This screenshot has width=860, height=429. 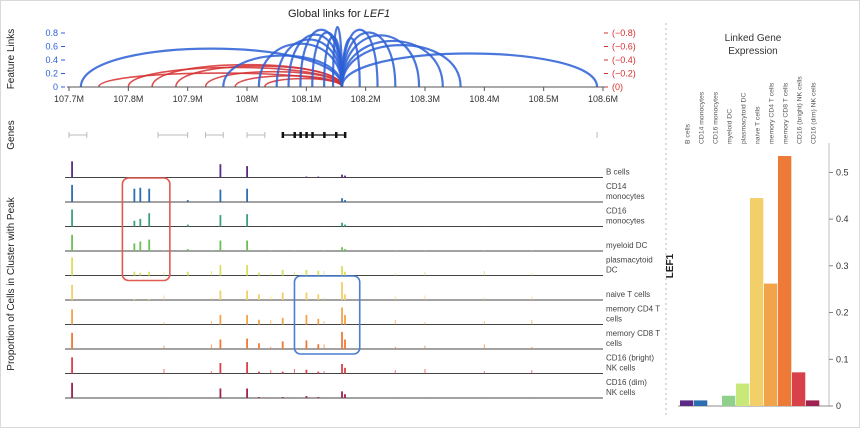 I want to click on bar-category-label: CD16 (dim) NK cells, so click(x=814, y=113).